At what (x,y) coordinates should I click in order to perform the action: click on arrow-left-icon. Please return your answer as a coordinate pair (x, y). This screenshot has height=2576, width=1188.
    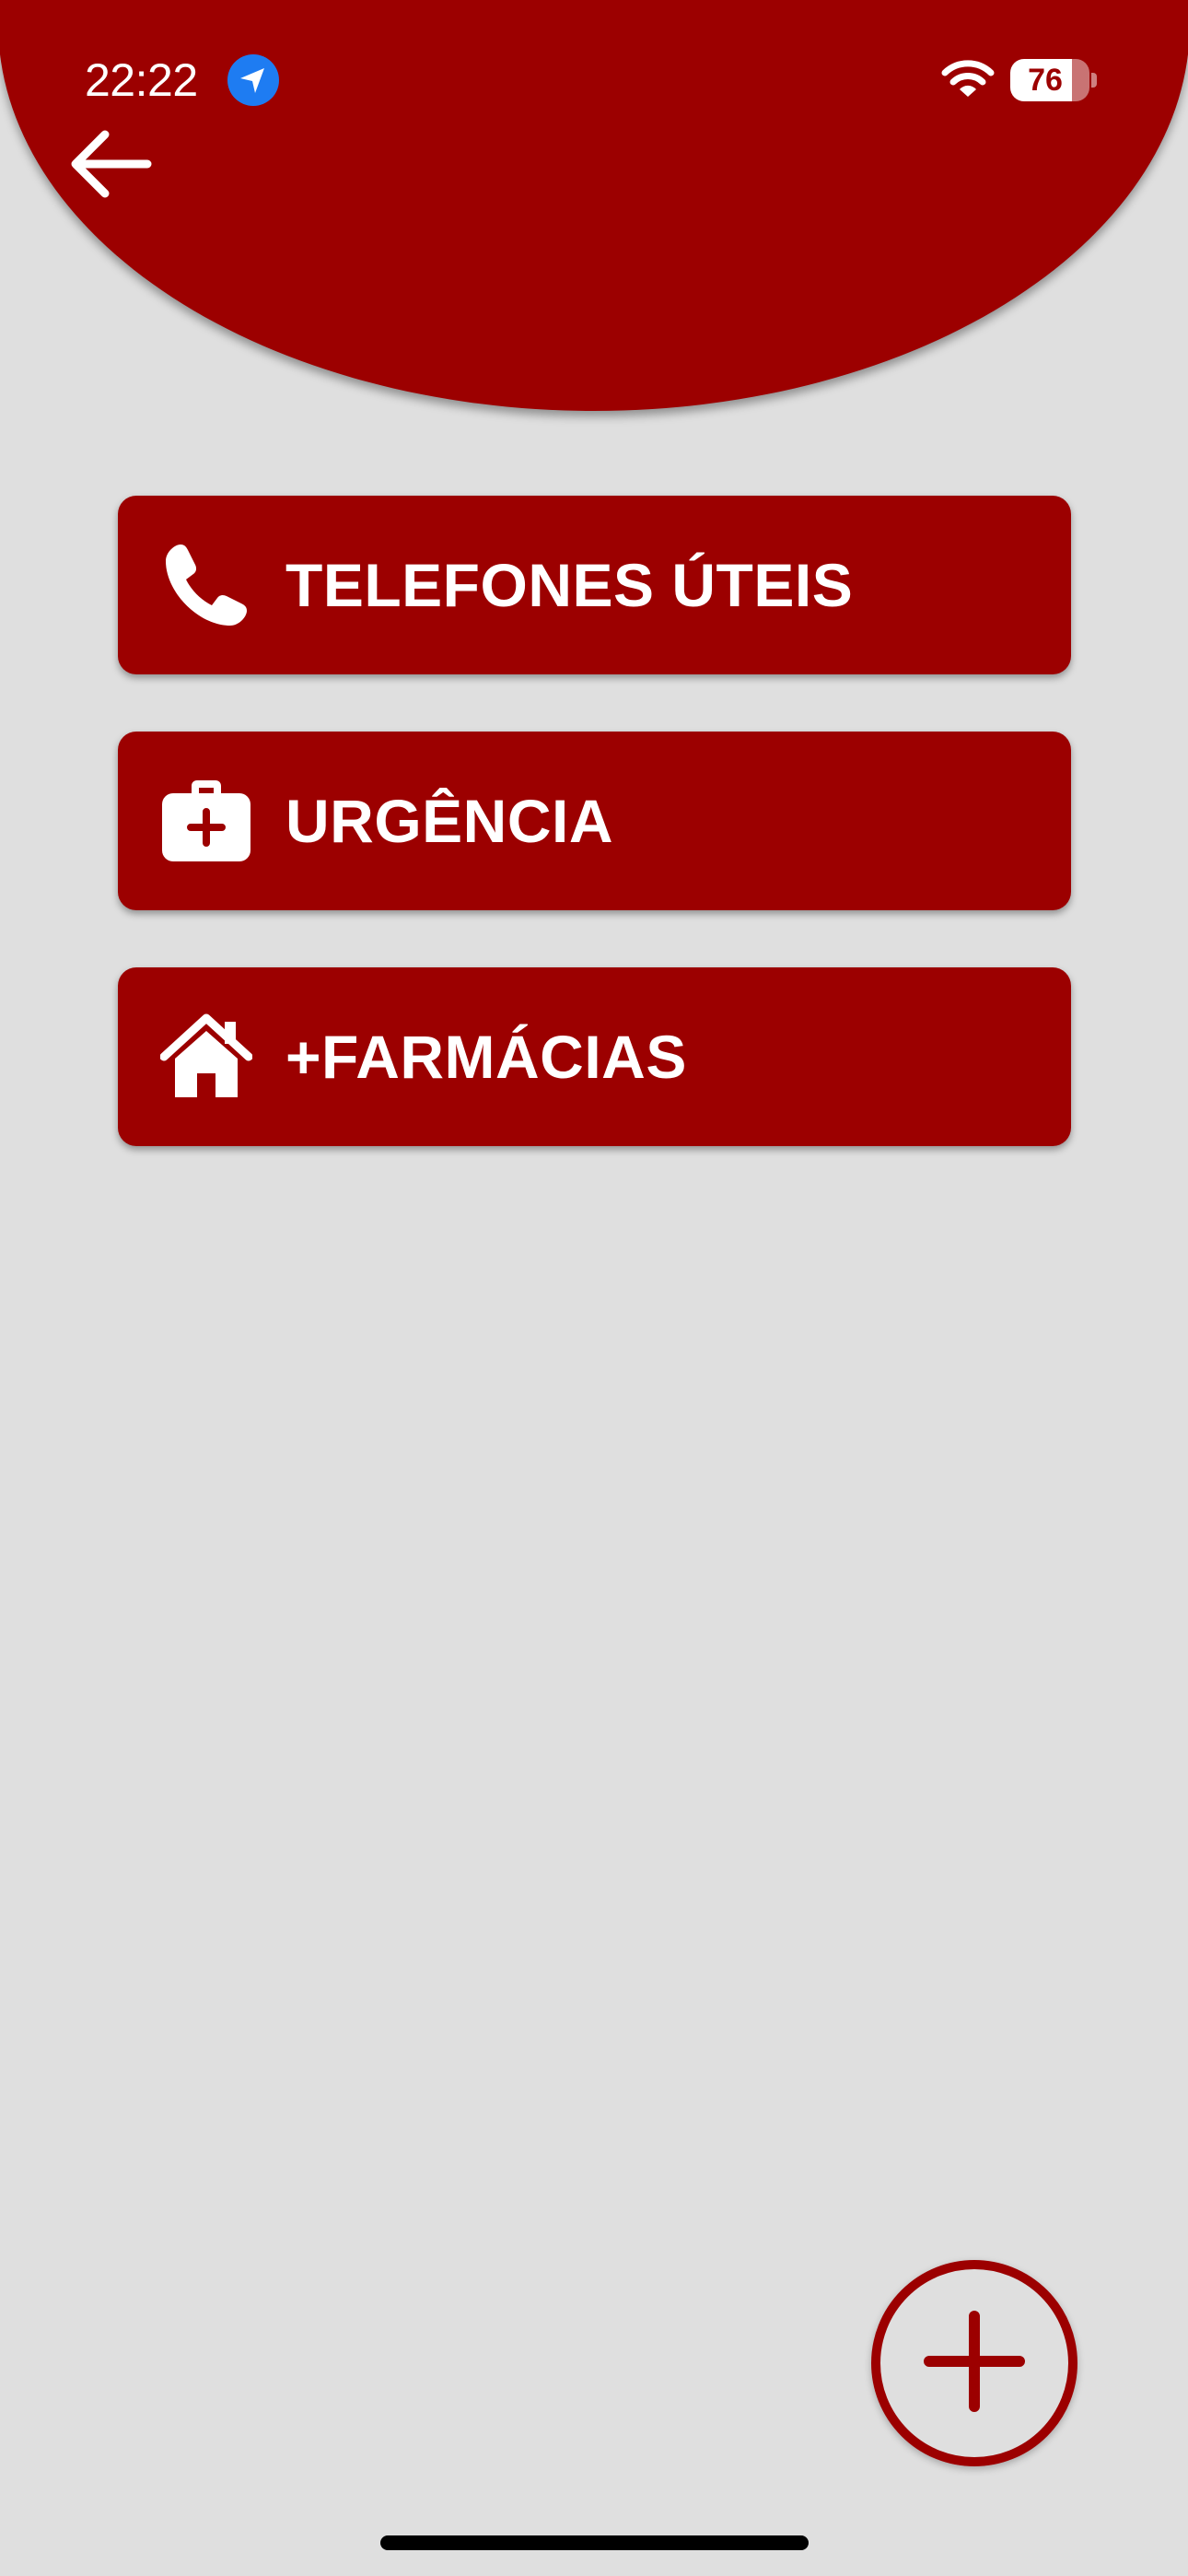
    Looking at the image, I should click on (111, 166).